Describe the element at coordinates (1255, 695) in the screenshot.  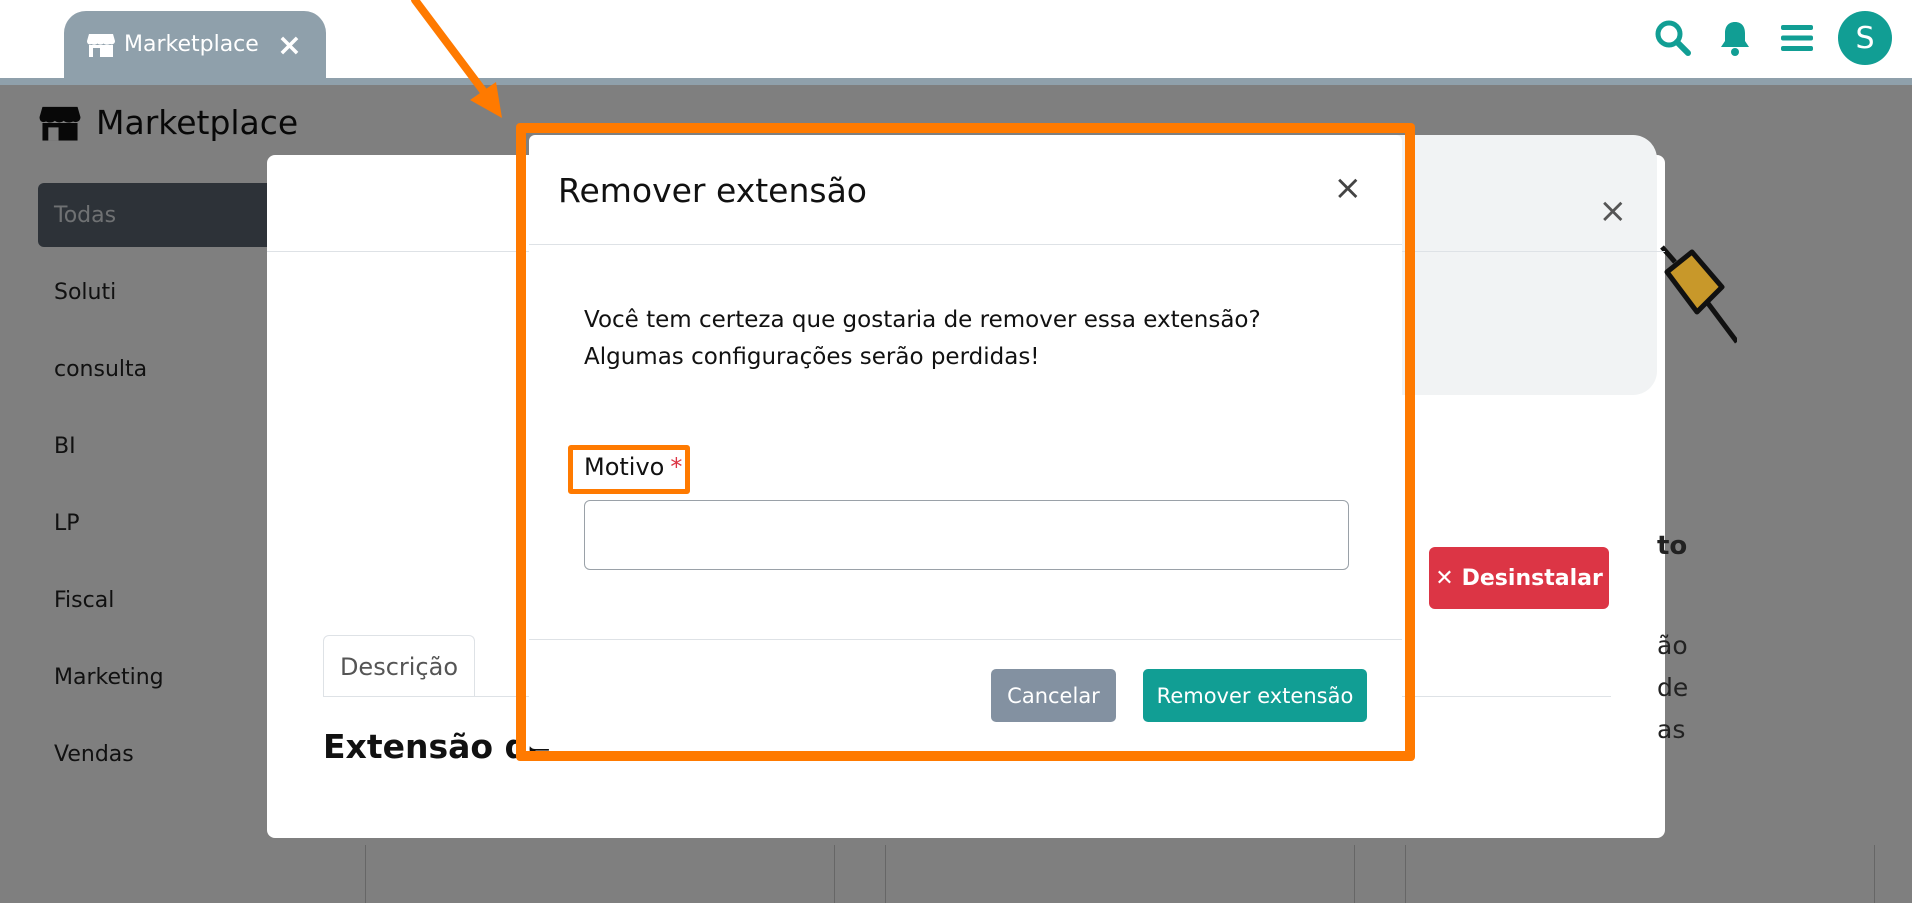
I see `remove-extension-button: Remover extensão` at that location.